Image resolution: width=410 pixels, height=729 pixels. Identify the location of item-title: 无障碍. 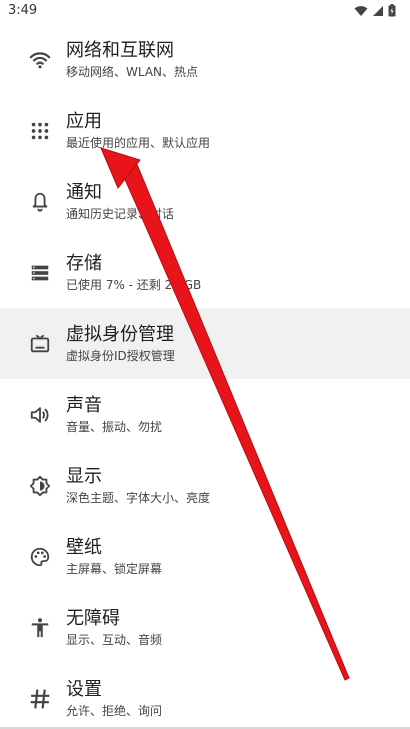
(93, 618).